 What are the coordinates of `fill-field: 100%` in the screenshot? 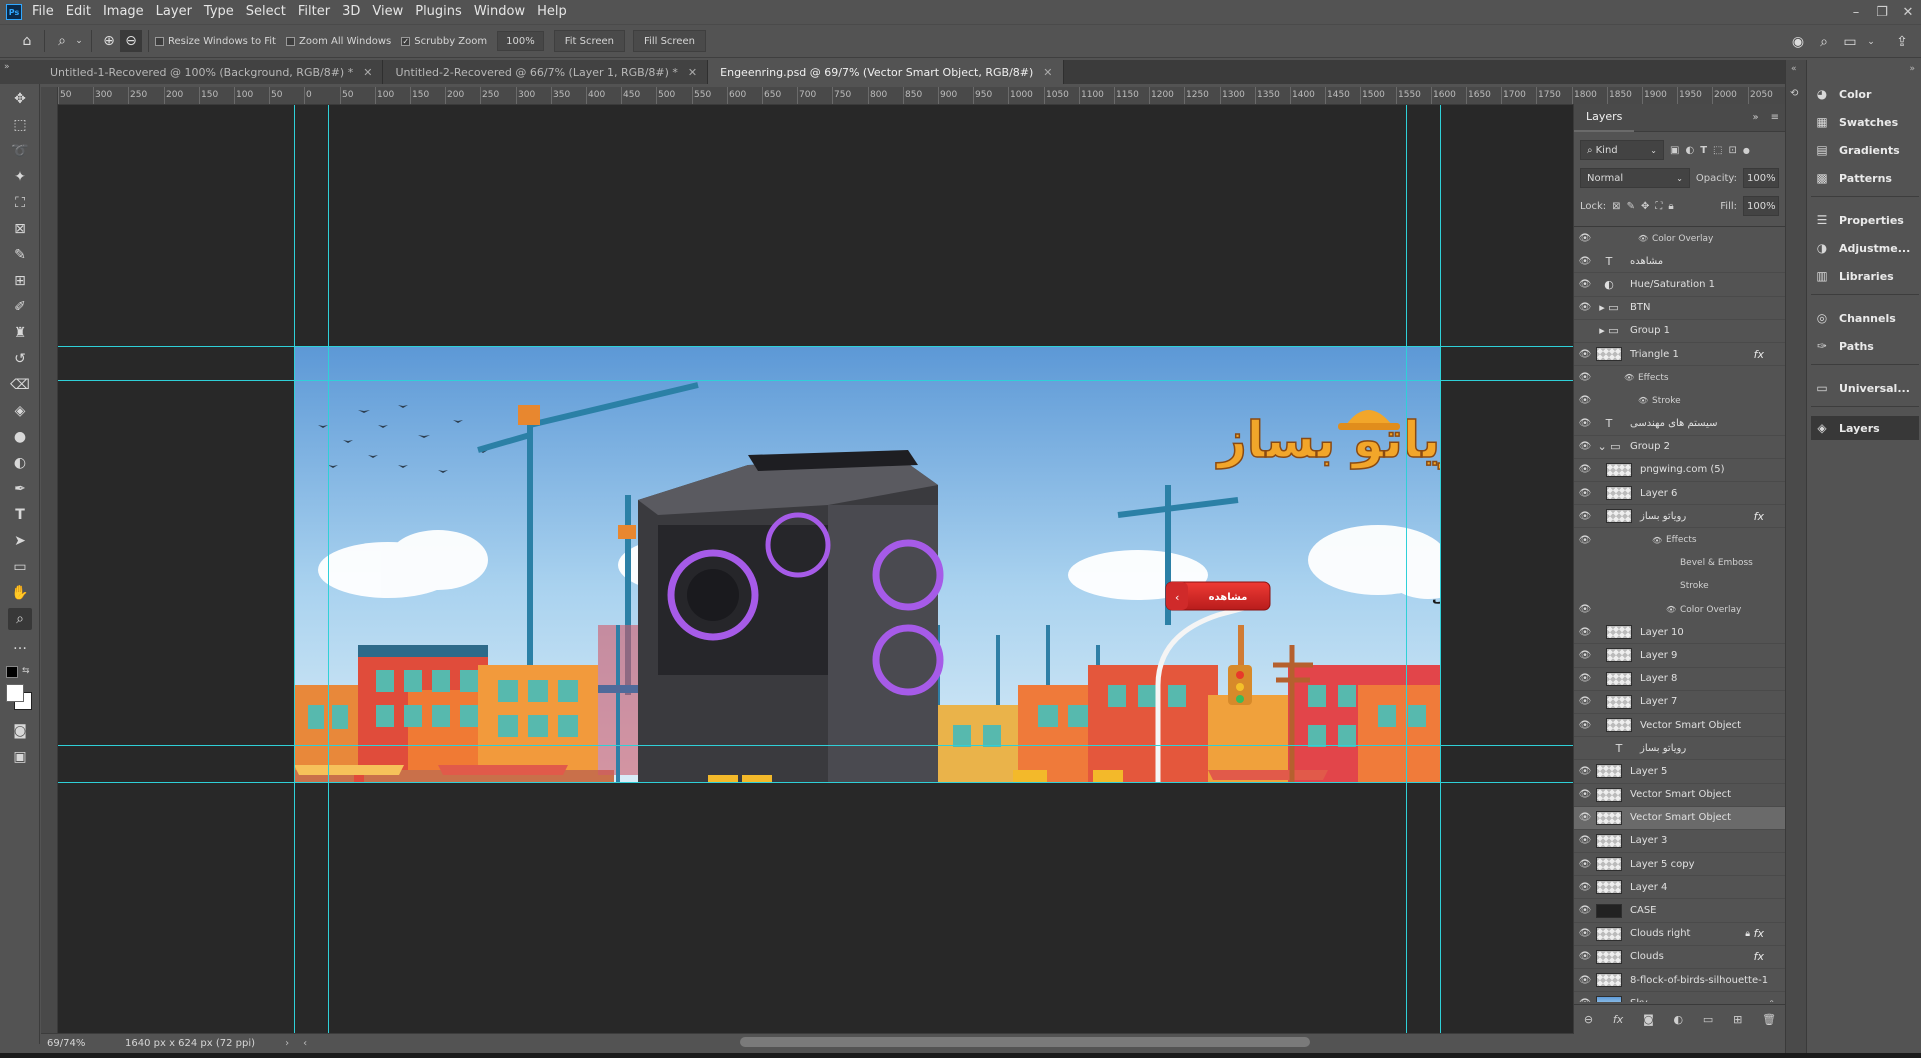 It's located at (1761, 206).